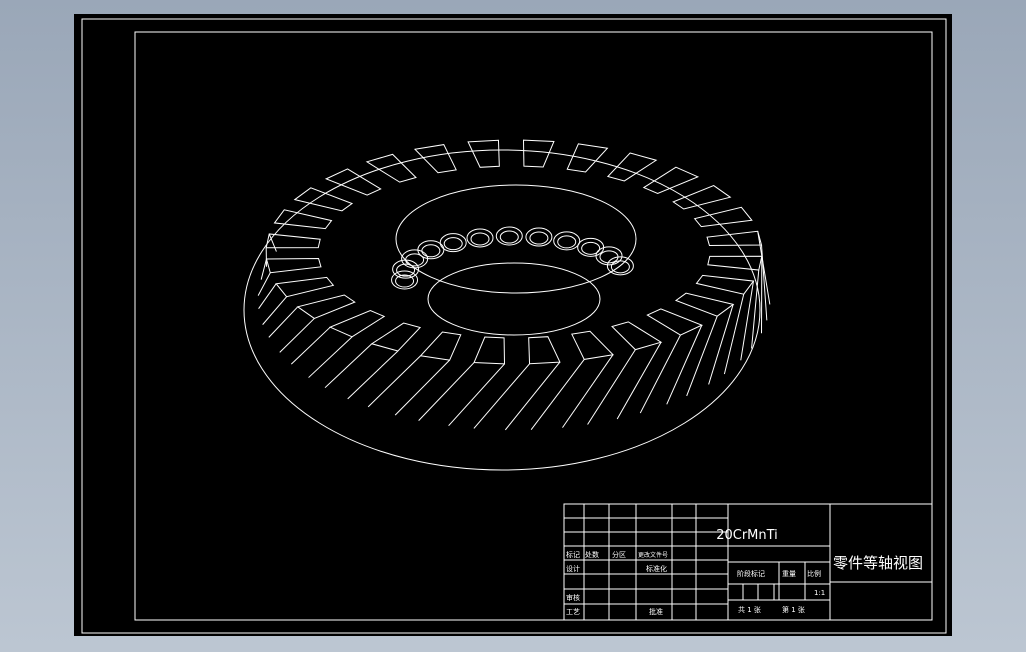  What do you see at coordinates (573, 597) in the screenshot?
I see `label-review: 审核` at bounding box center [573, 597].